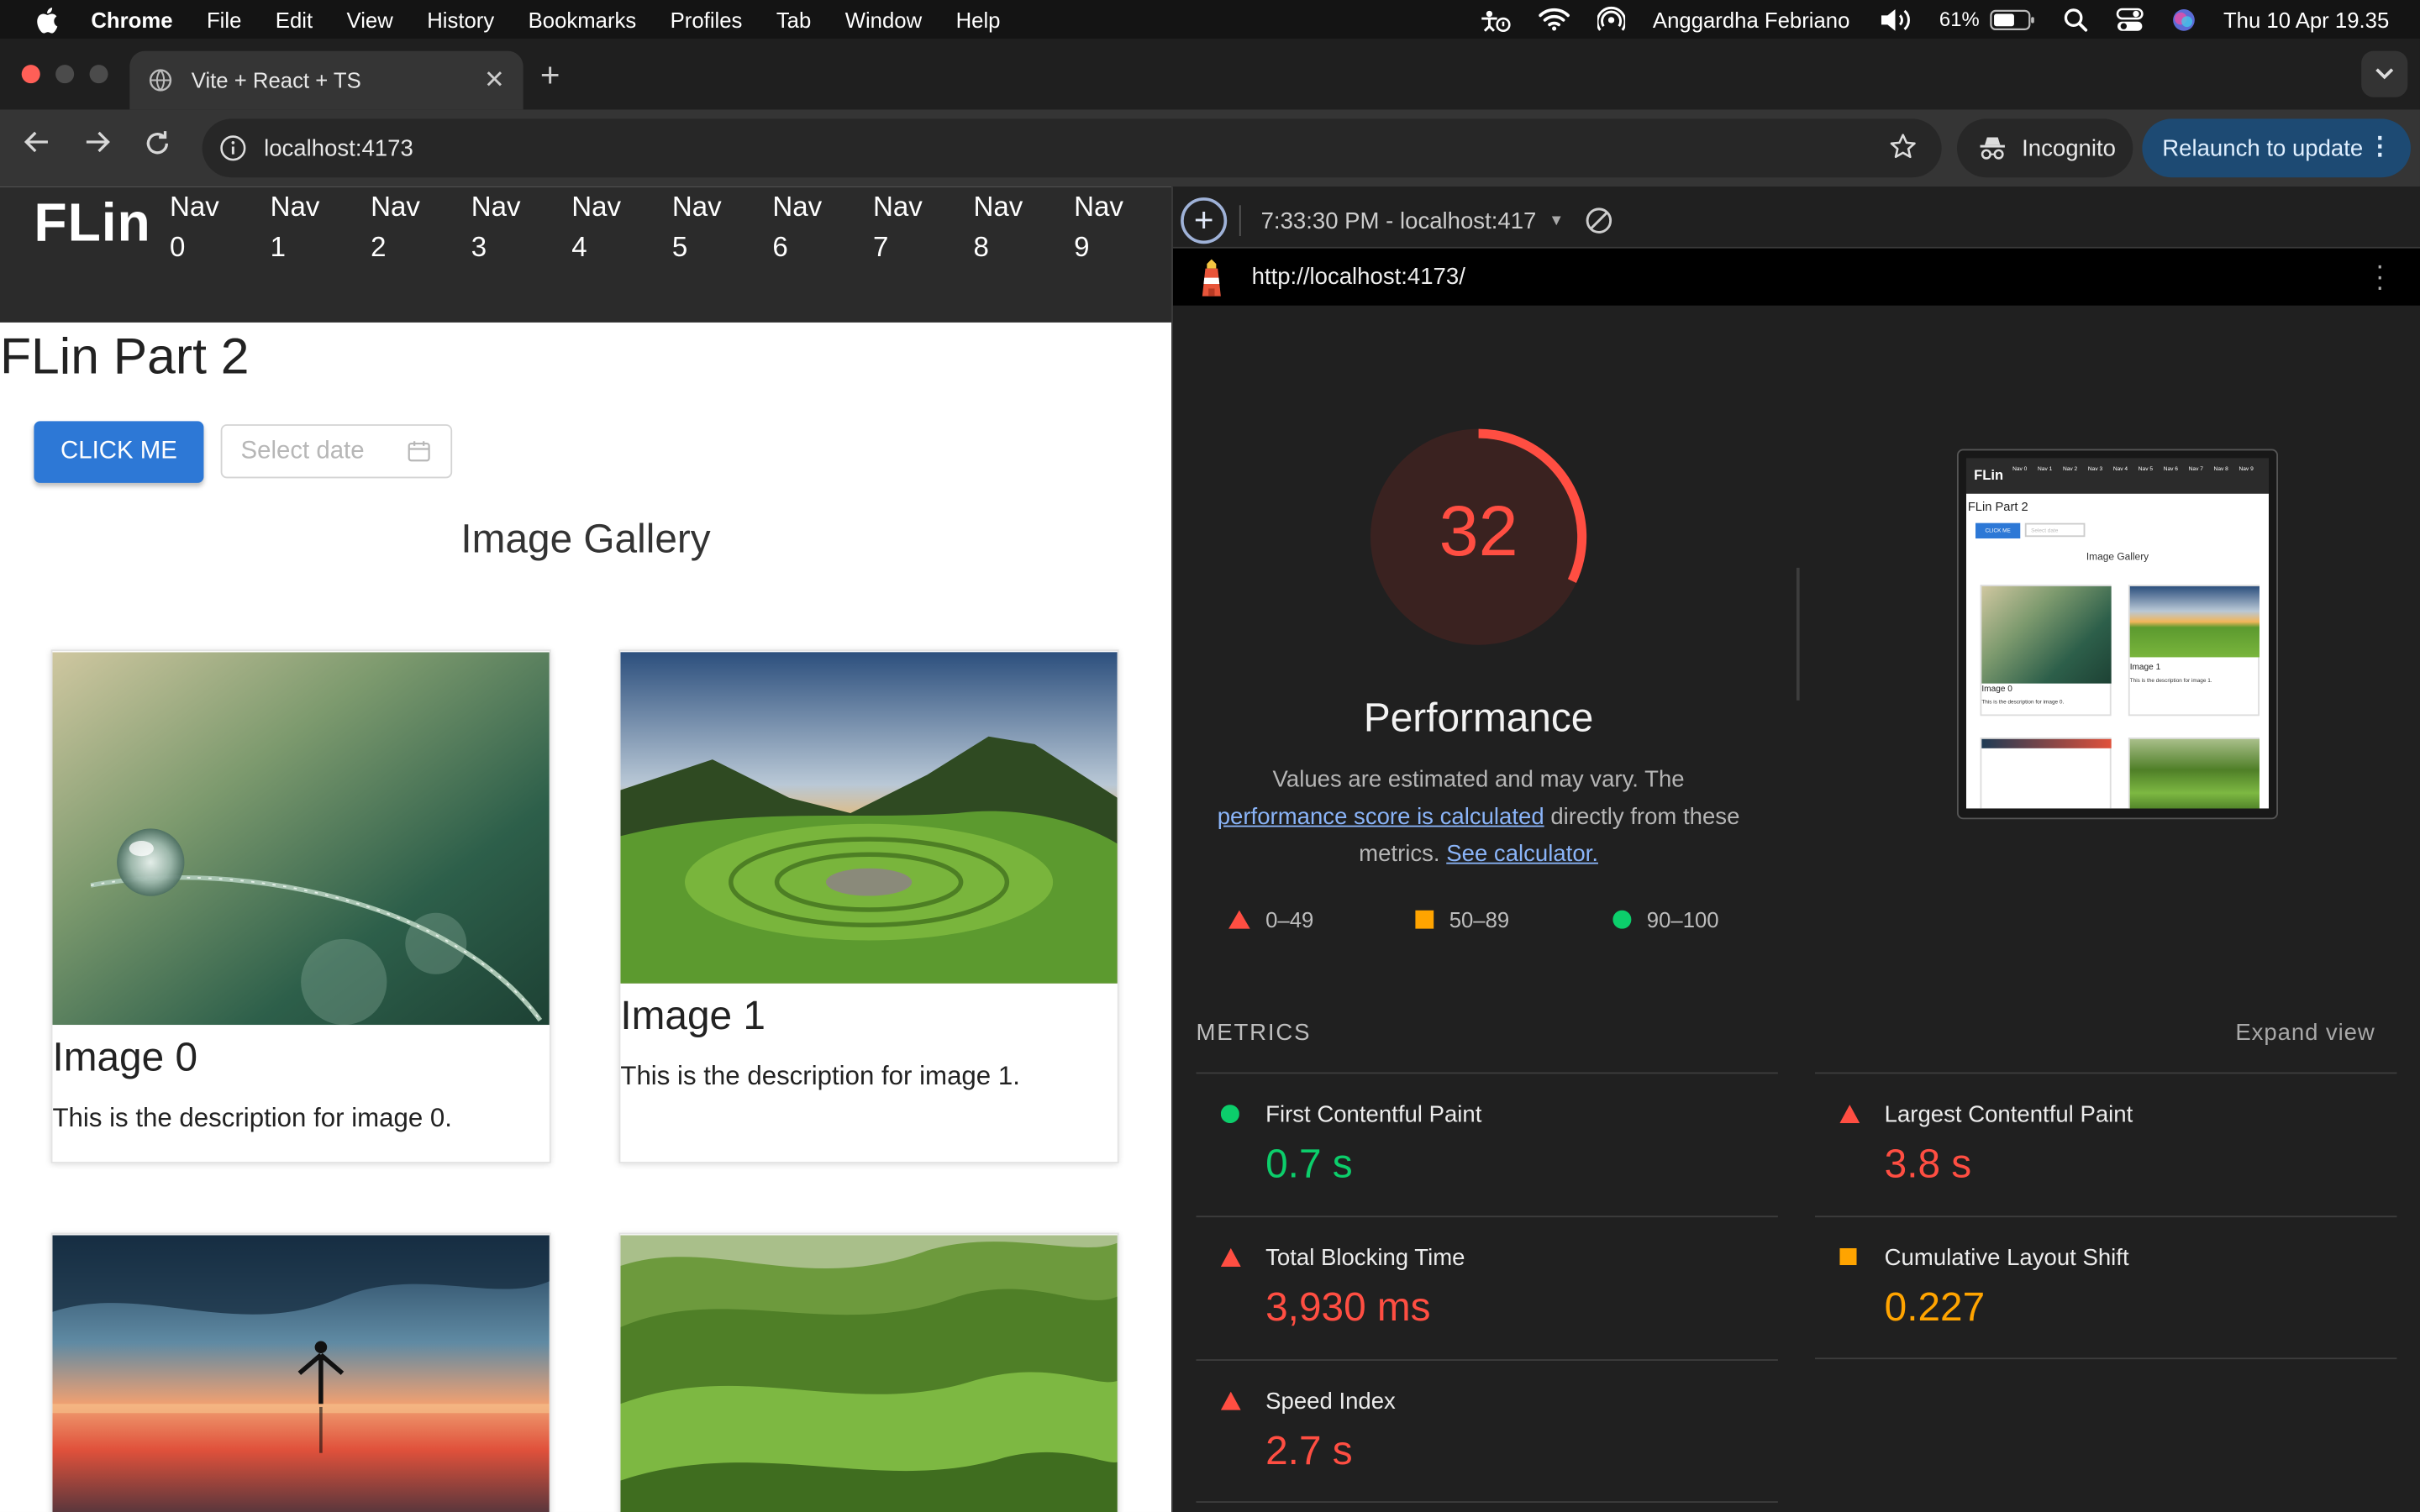 The width and height of the screenshot is (2420, 1512). What do you see at coordinates (1365, 1258) in the screenshot?
I see `metric-label: Total Blocking Time` at bounding box center [1365, 1258].